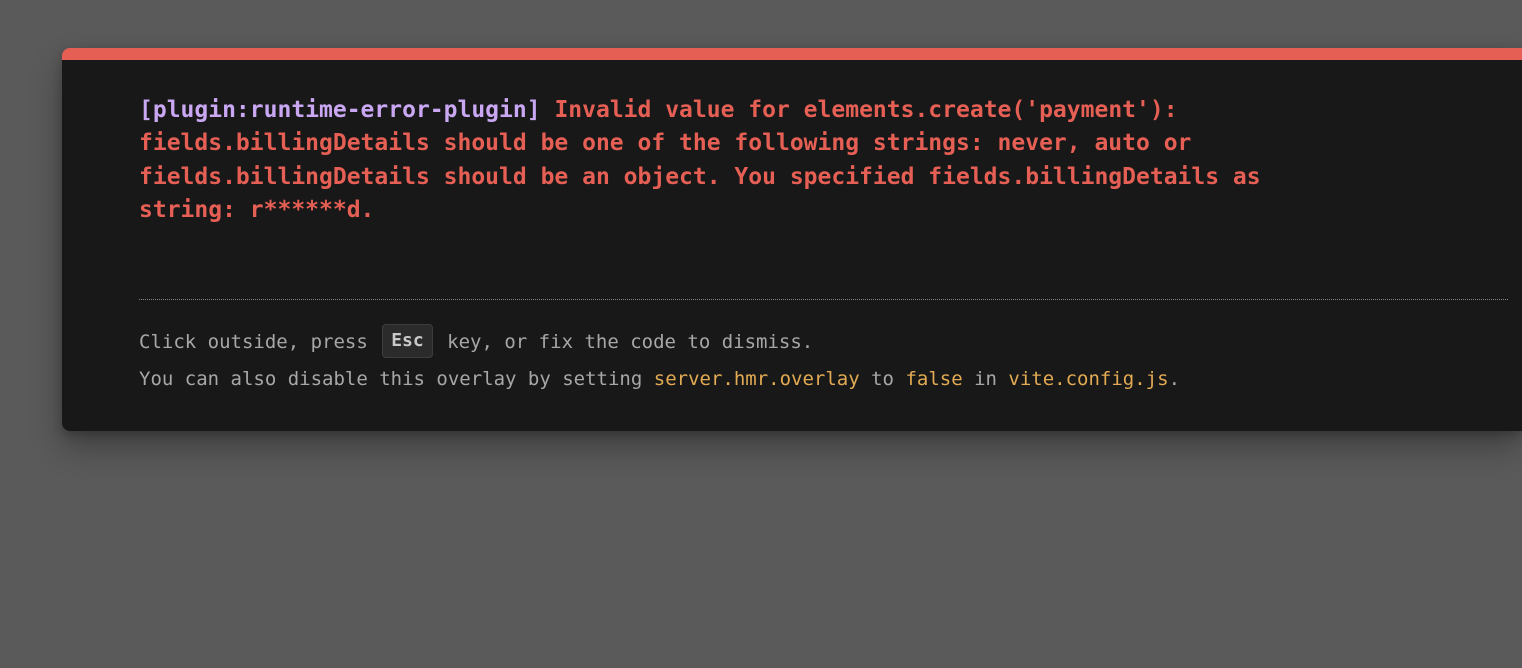 Image resolution: width=1522 pixels, height=668 pixels. Describe the element at coordinates (823, 299) in the screenshot. I see `divider` at that location.